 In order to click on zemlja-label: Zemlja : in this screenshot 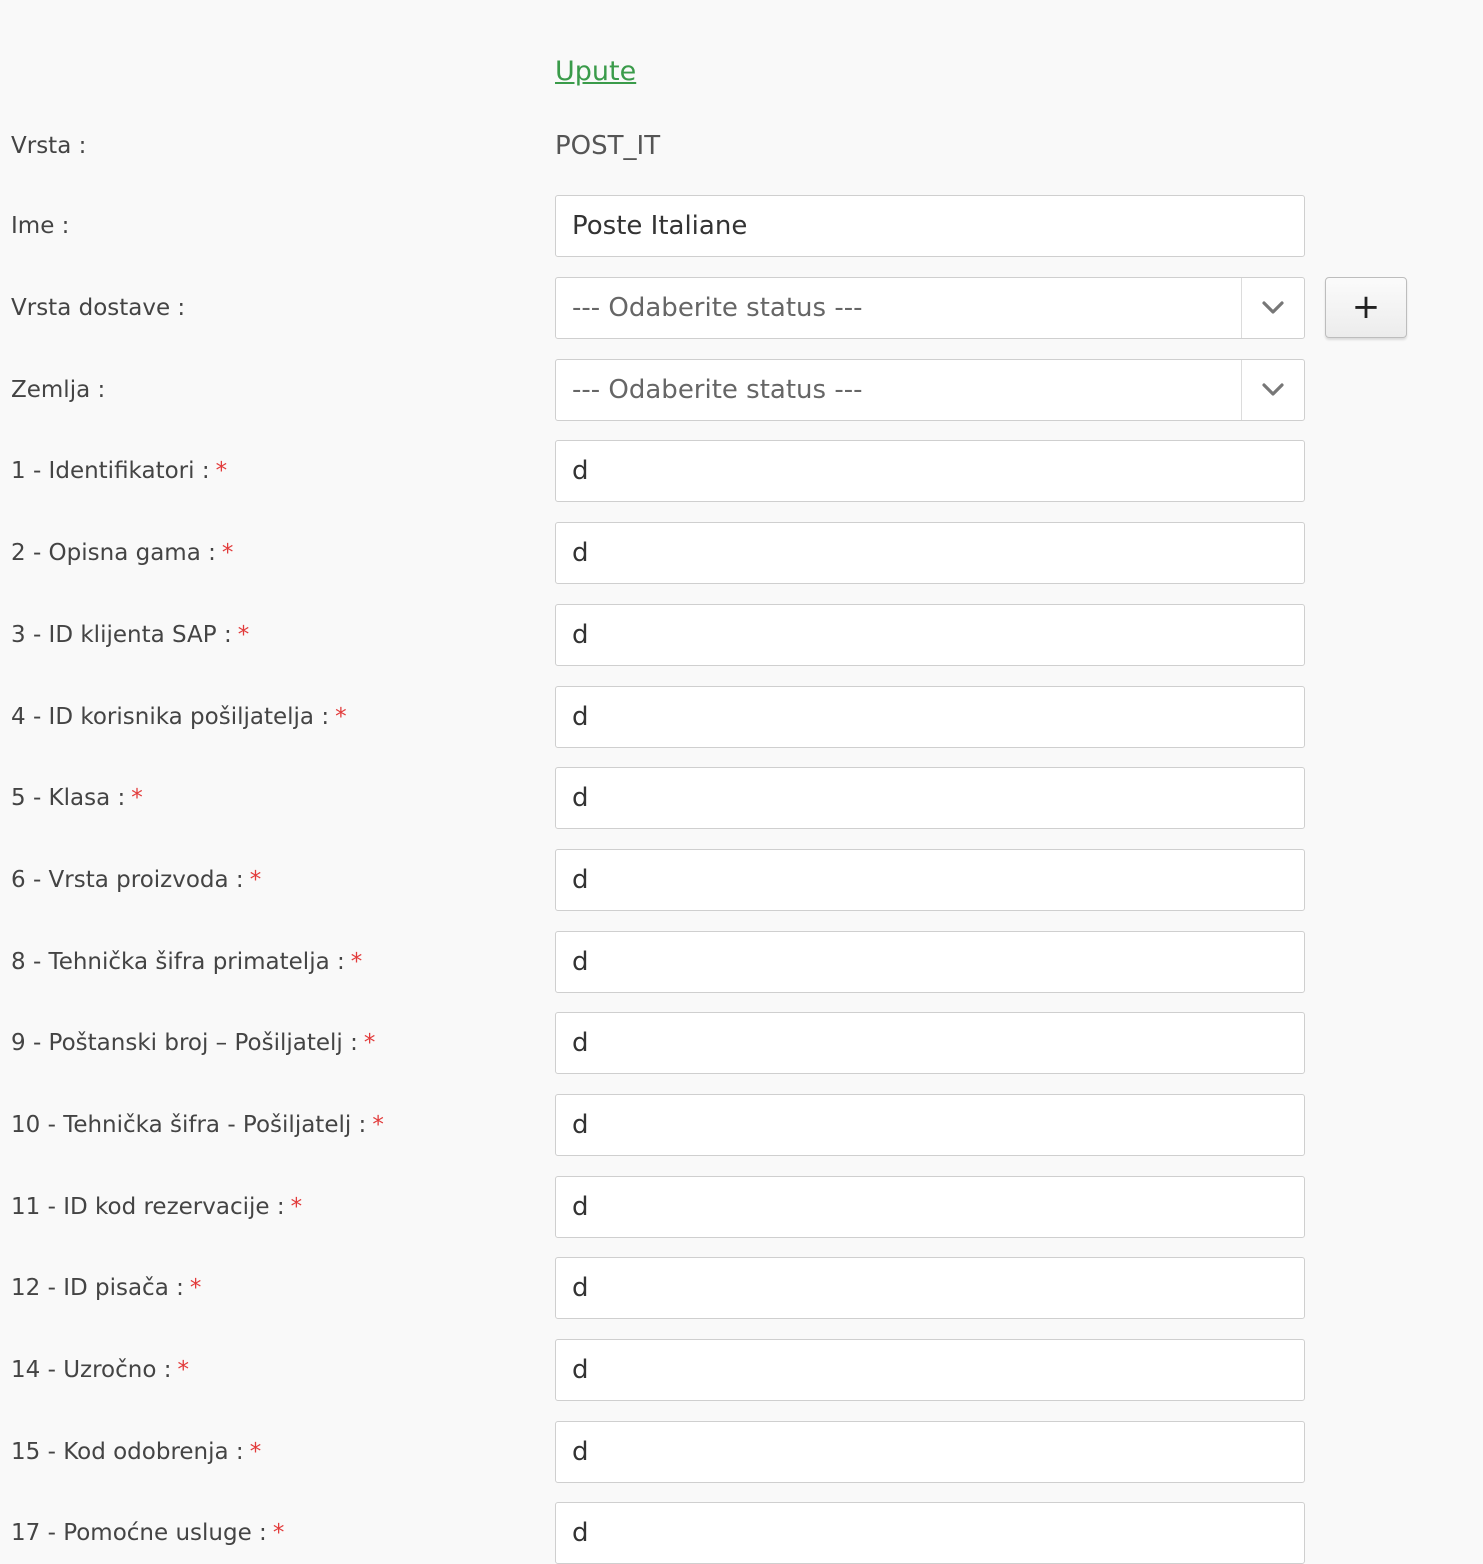, I will do `click(58, 390)`.